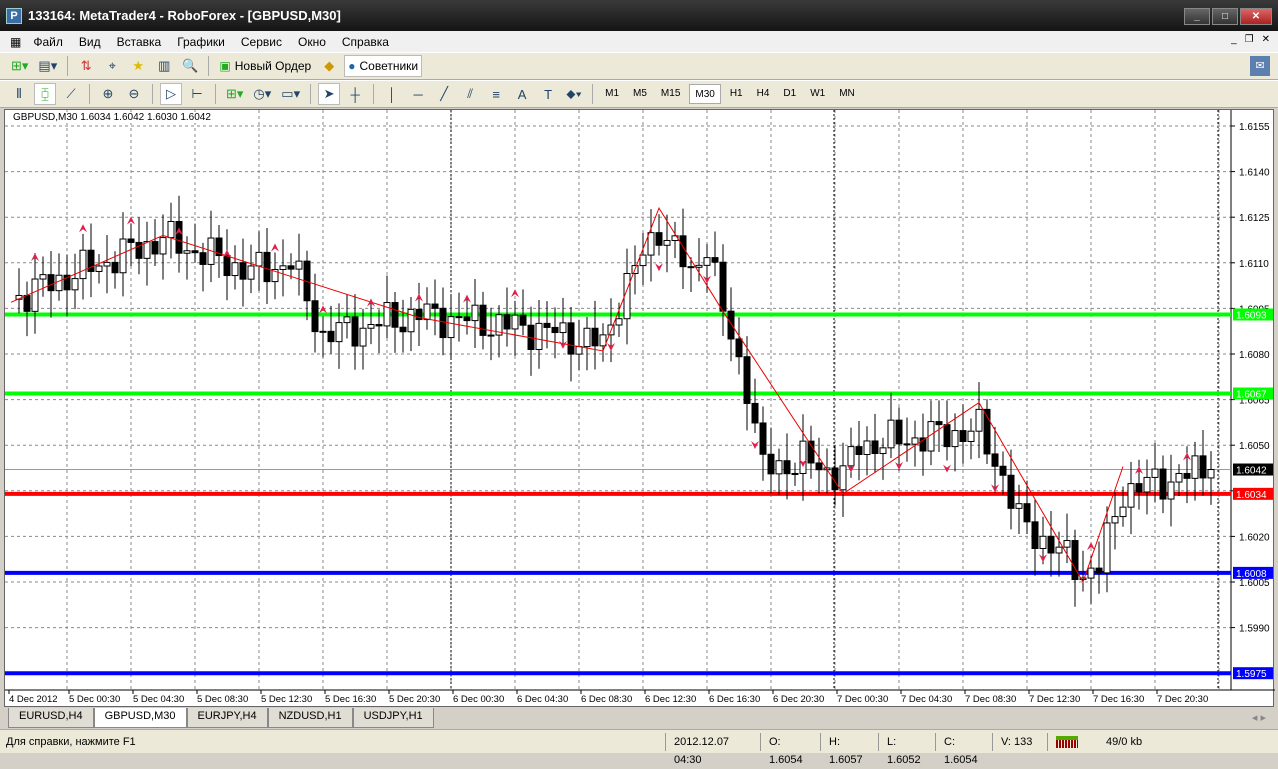 This screenshot has width=1278, height=769. What do you see at coordinates (789, 94) in the screenshot?
I see `timeframe-d1: D1` at bounding box center [789, 94].